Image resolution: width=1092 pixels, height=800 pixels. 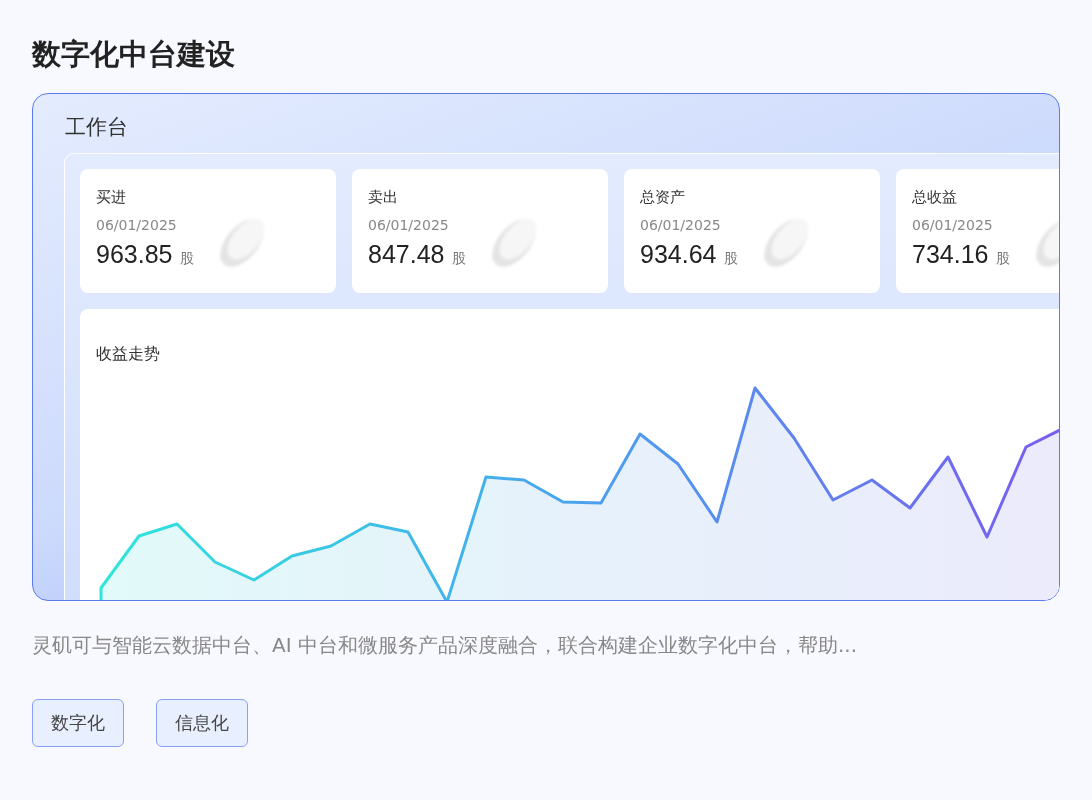 What do you see at coordinates (406, 254) in the screenshot?
I see `stat-value: 847.48` at bounding box center [406, 254].